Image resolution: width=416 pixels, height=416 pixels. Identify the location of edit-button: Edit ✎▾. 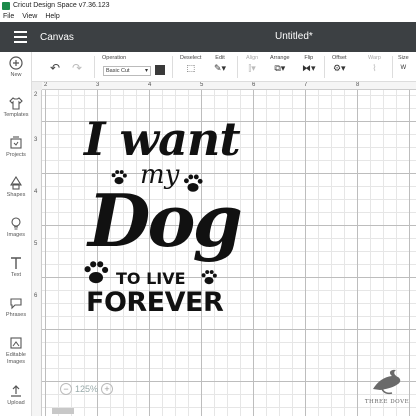
(220, 64).